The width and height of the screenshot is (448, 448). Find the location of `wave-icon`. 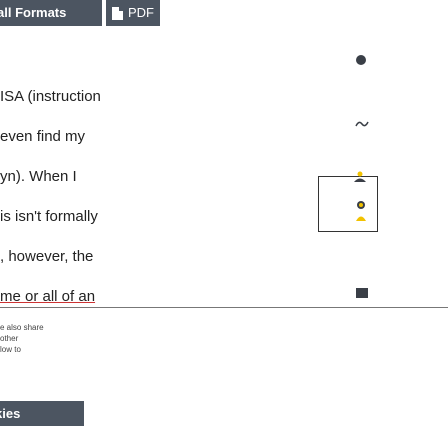

wave-icon is located at coordinates (362, 124).